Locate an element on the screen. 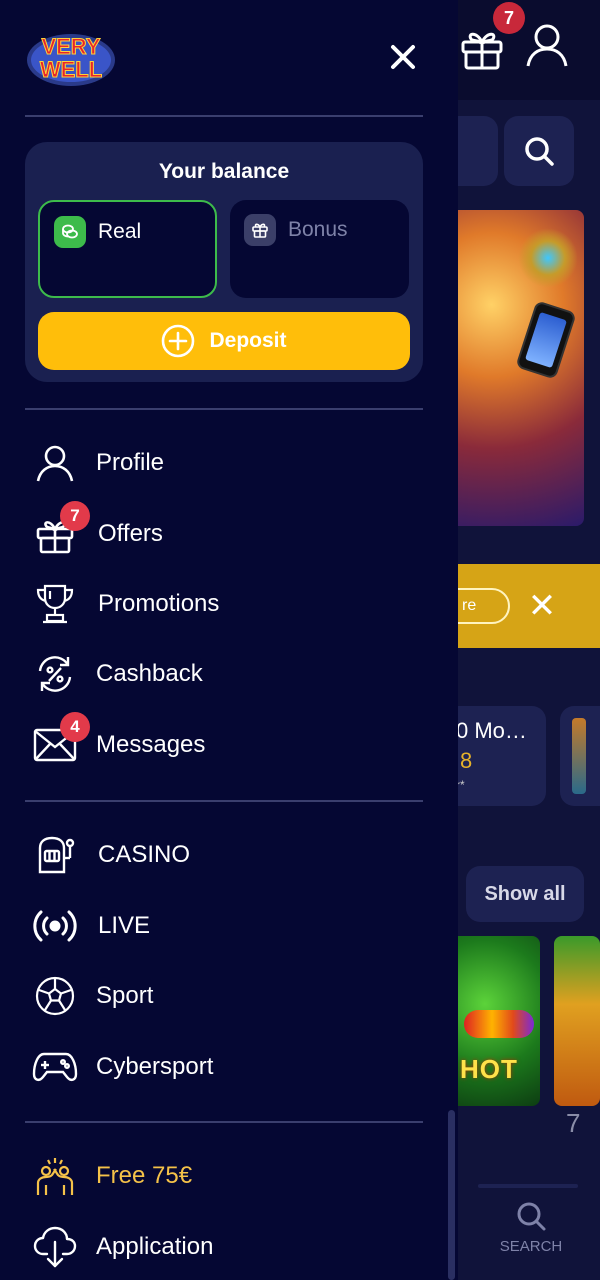 Image resolution: width=600 pixels, height=1280 pixels. deposit-label: Deposit is located at coordinates (248, 340).